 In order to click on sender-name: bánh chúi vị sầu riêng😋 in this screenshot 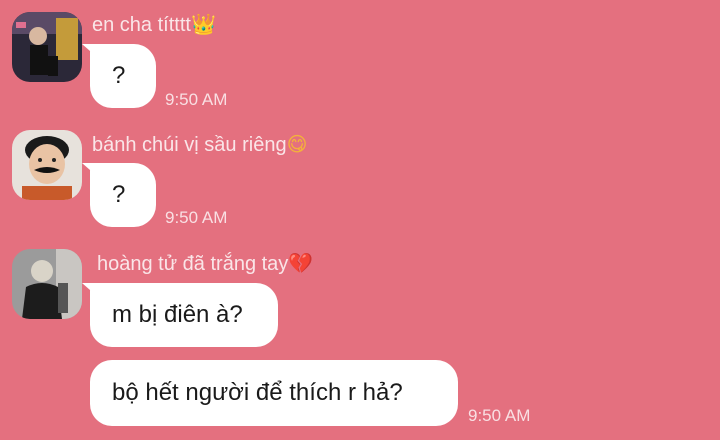, I will do `click(199, 144)`.